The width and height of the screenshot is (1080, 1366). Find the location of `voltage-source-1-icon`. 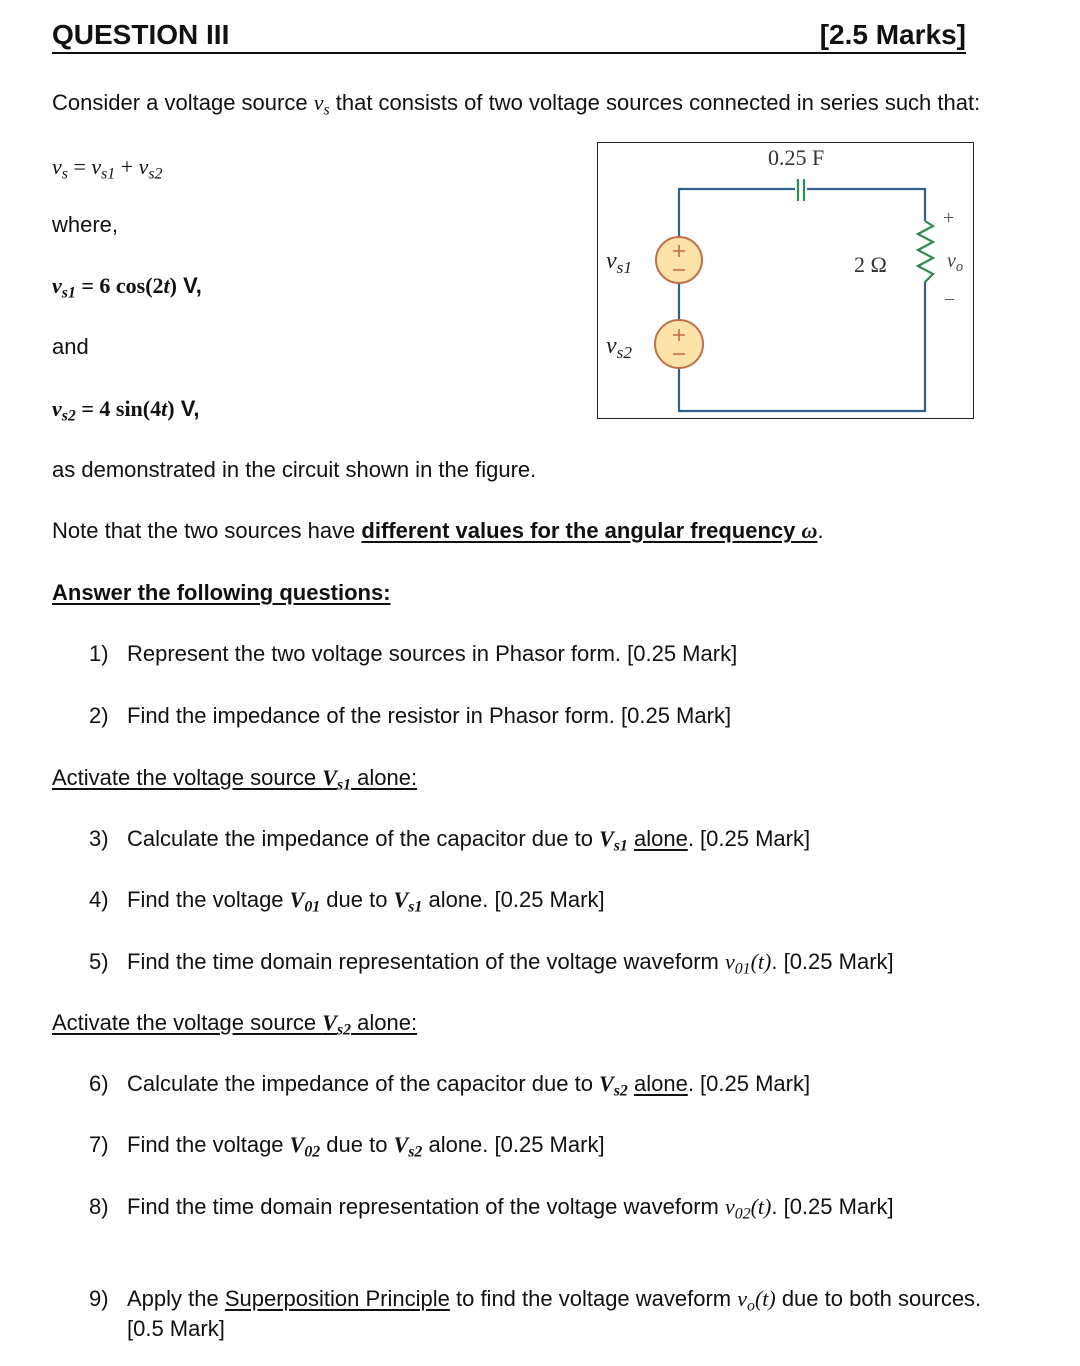

voltage-source-1-icon is located at coordinates (679, 260).